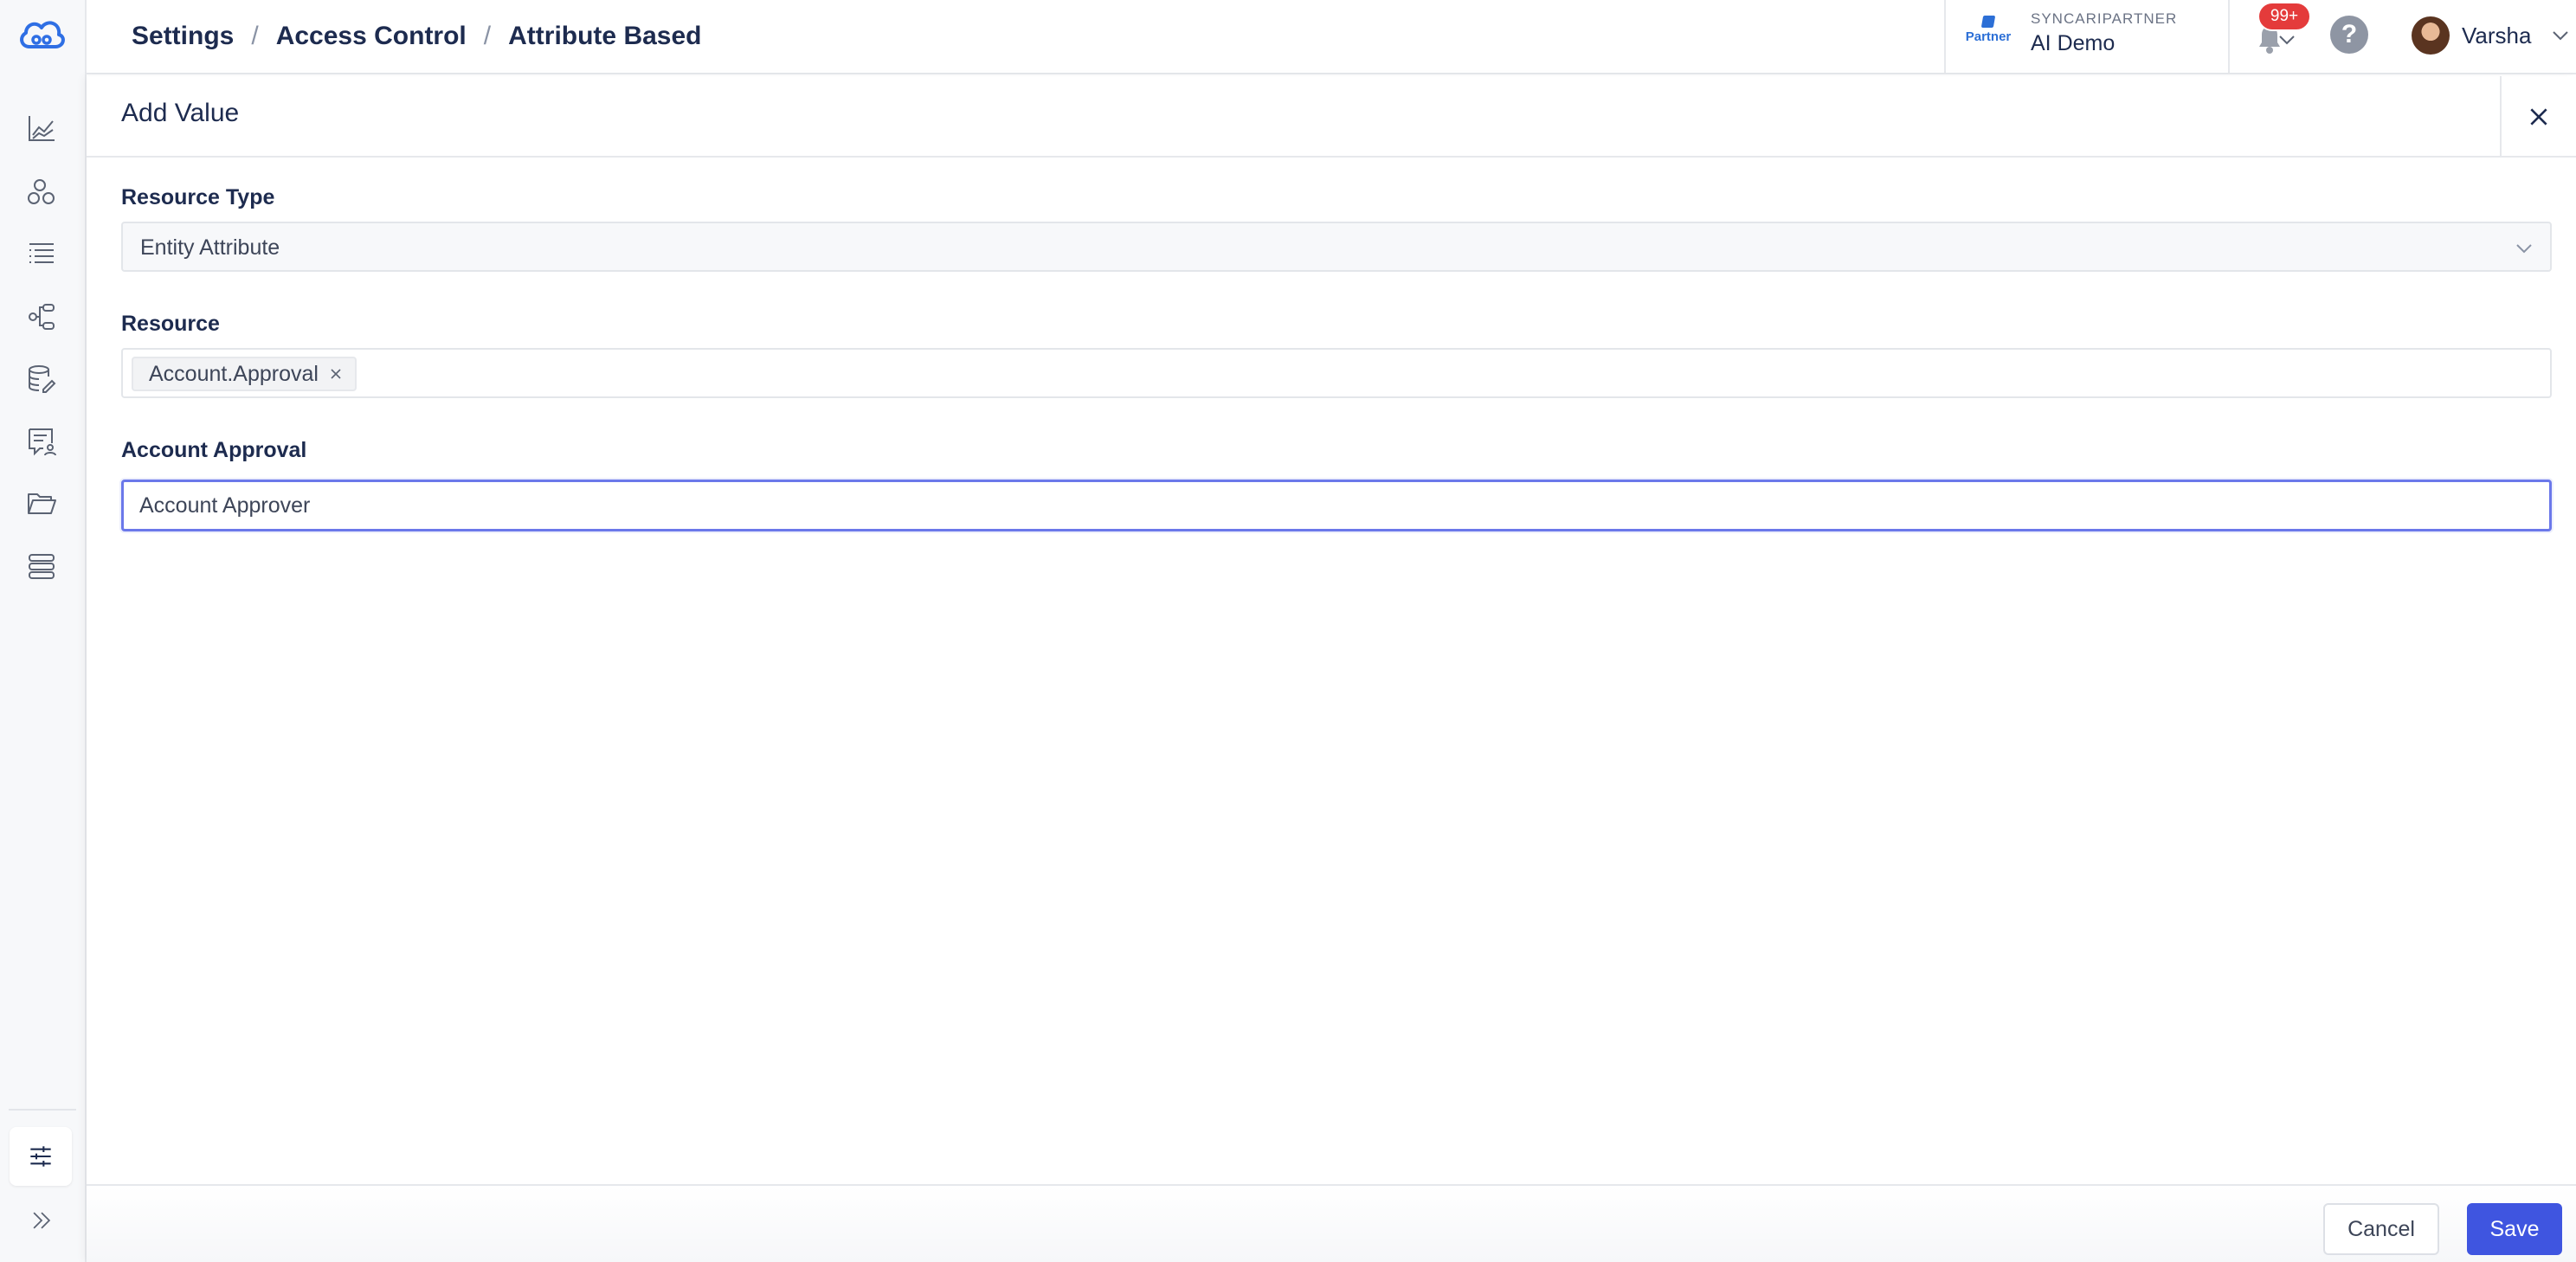  What do you see at coordinates (41, 566) in the screenshot?
I see `stack-icon` at bounding box center [41, 566].